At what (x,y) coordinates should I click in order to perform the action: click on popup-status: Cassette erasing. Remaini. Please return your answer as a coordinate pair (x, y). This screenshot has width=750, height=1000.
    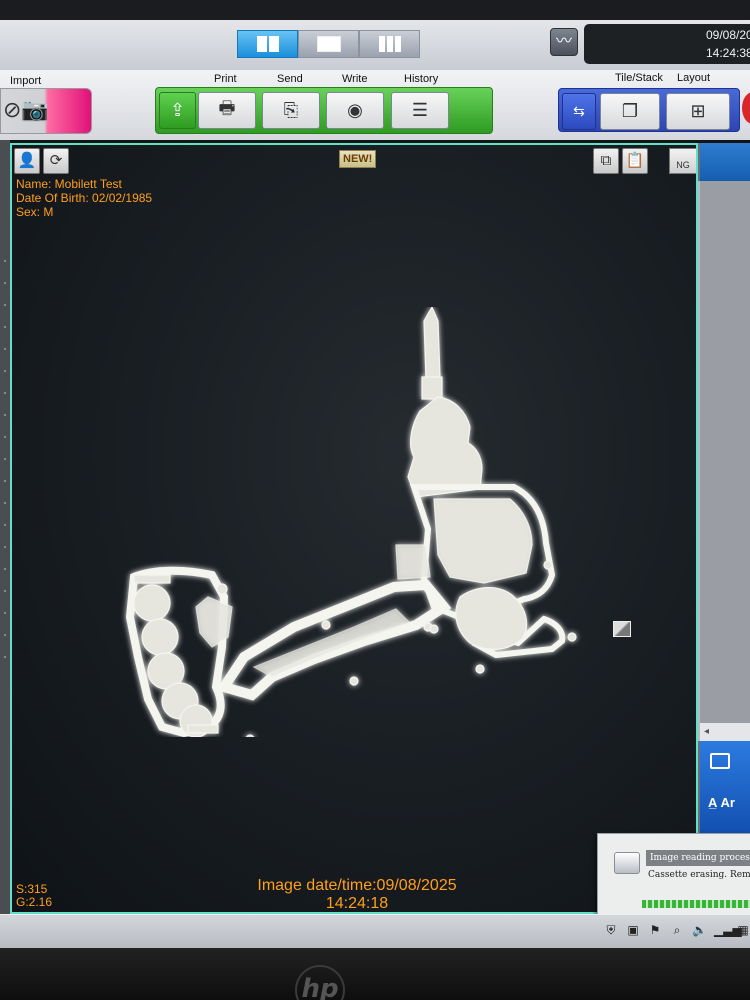
    Looking at the image, I should click on (699, 875).